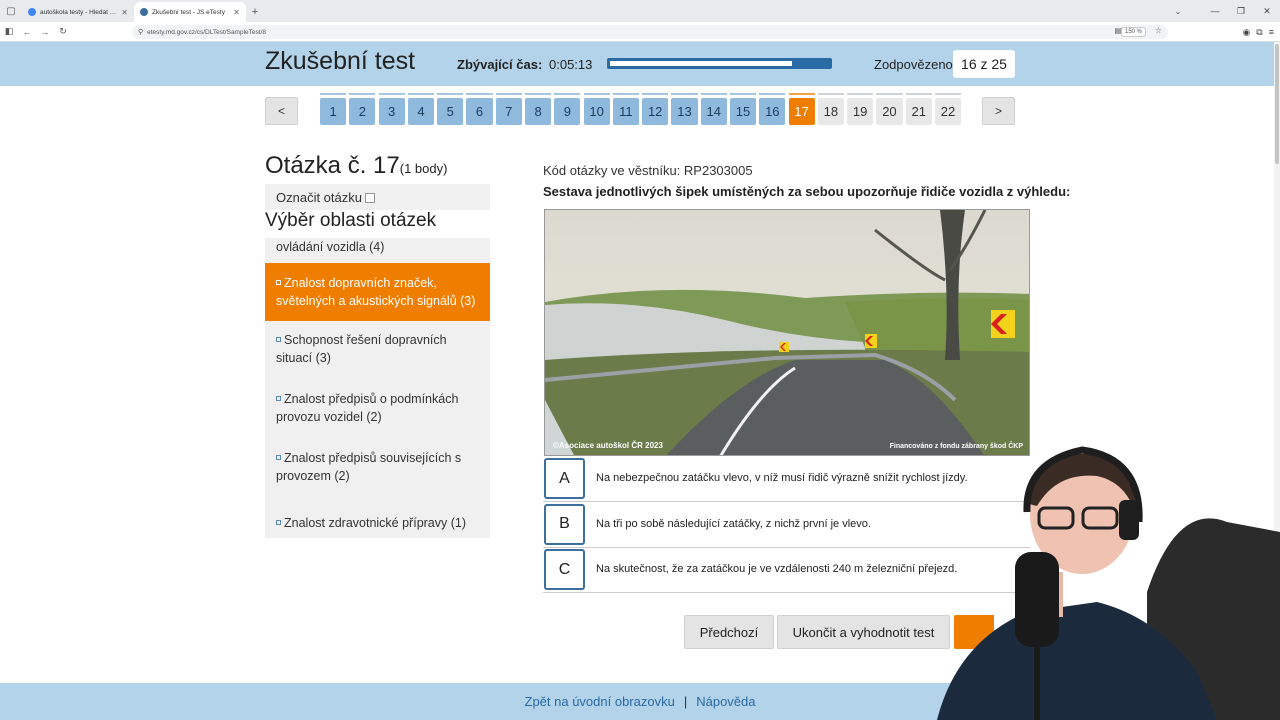 This screenshot has height=720, width=1280. What do you see at coordinates (391, 109) in the screenshot?
I see `question-nav-3: 3` at bounding box center [391, 109].